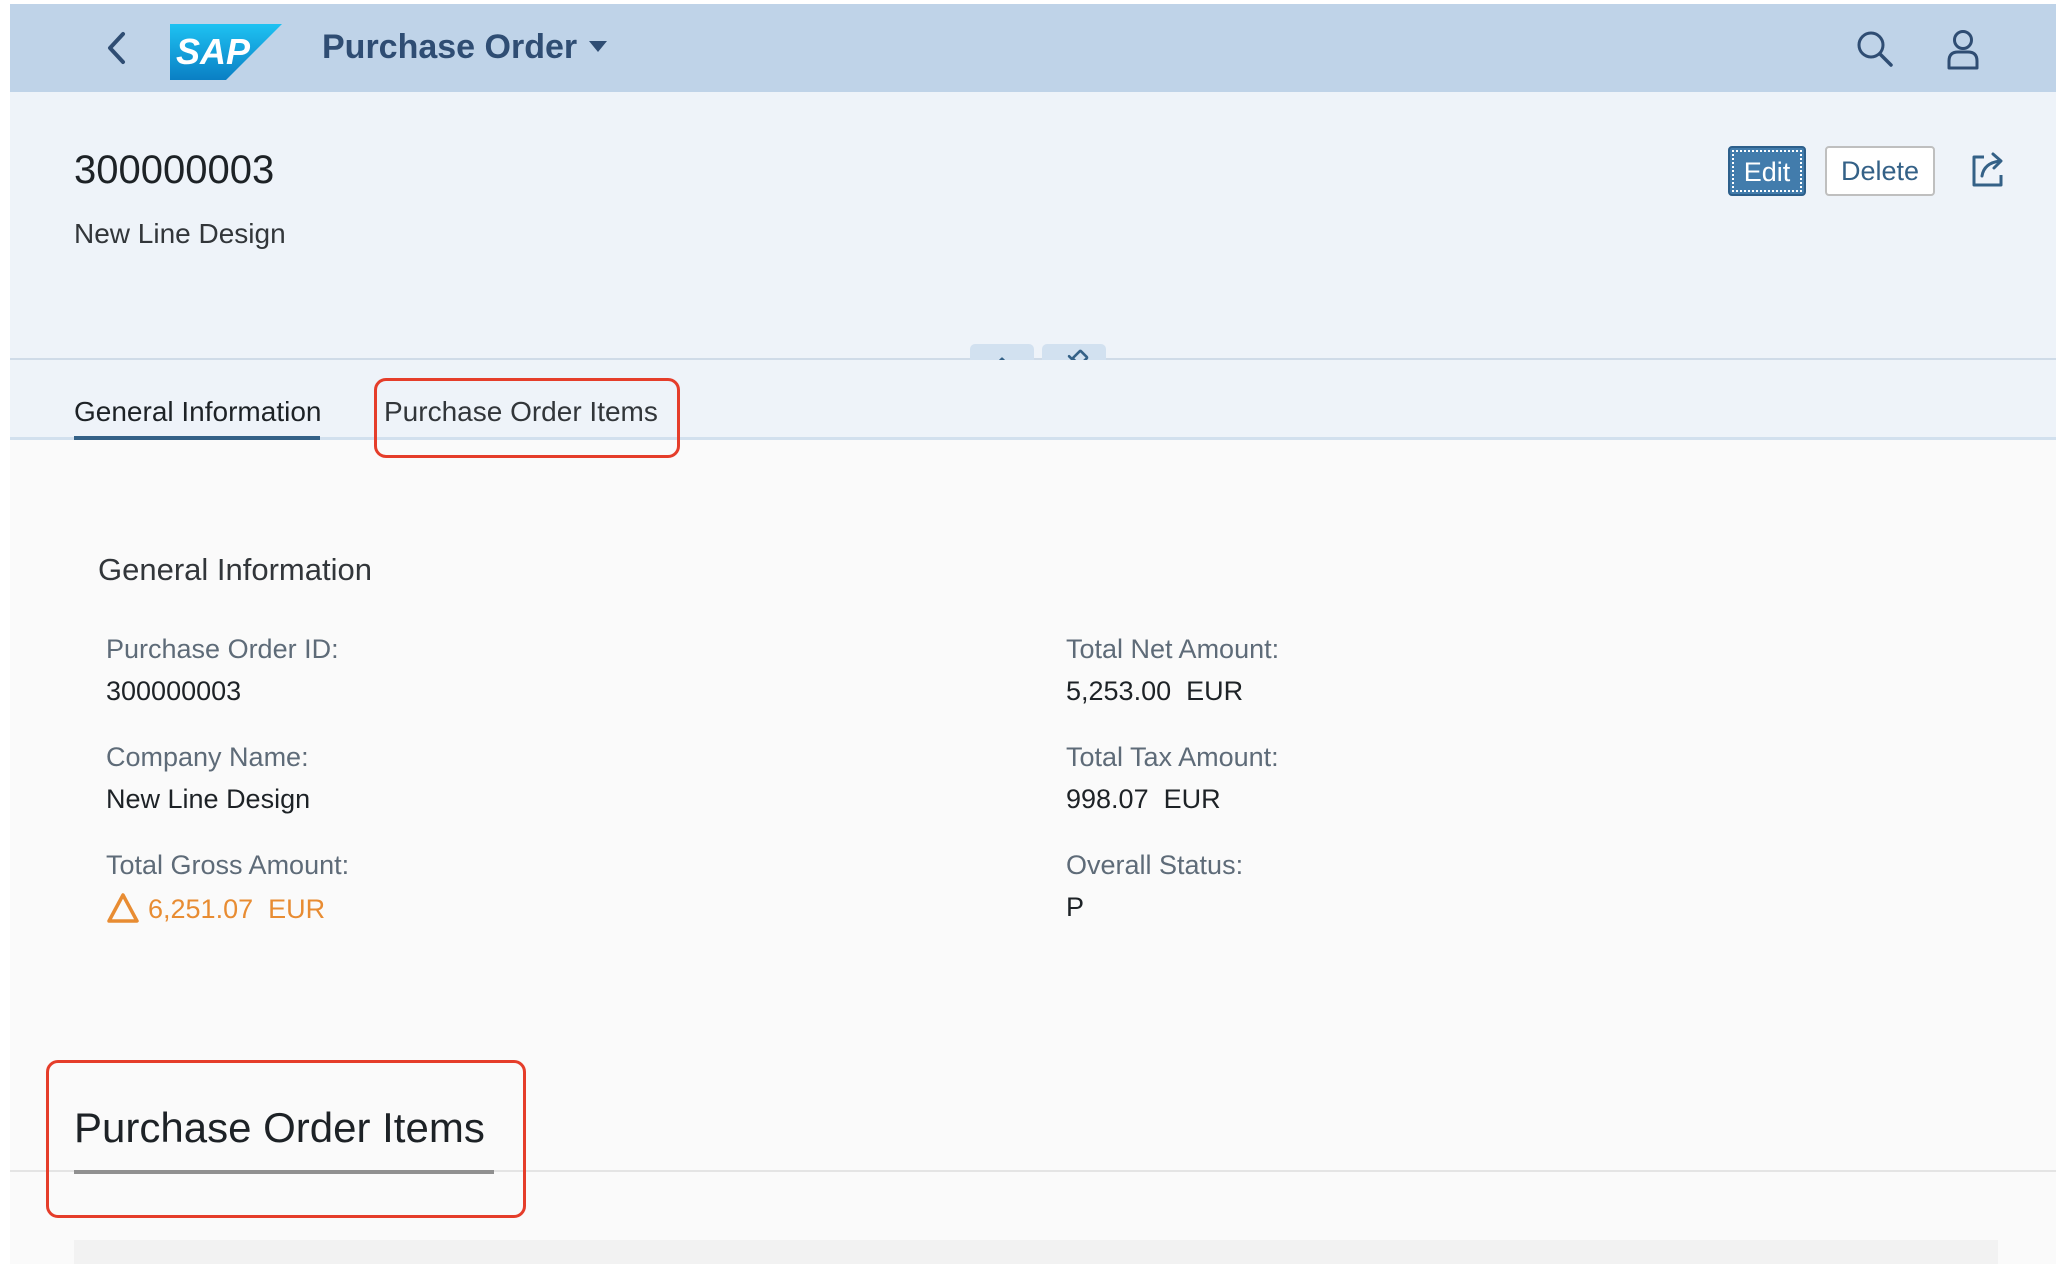 This screenshot has height=1264, width=2056. Describe the element at coordinates (297, 909) in the screenshot. I see `total-gross-amount-currency: EUR` at that location.